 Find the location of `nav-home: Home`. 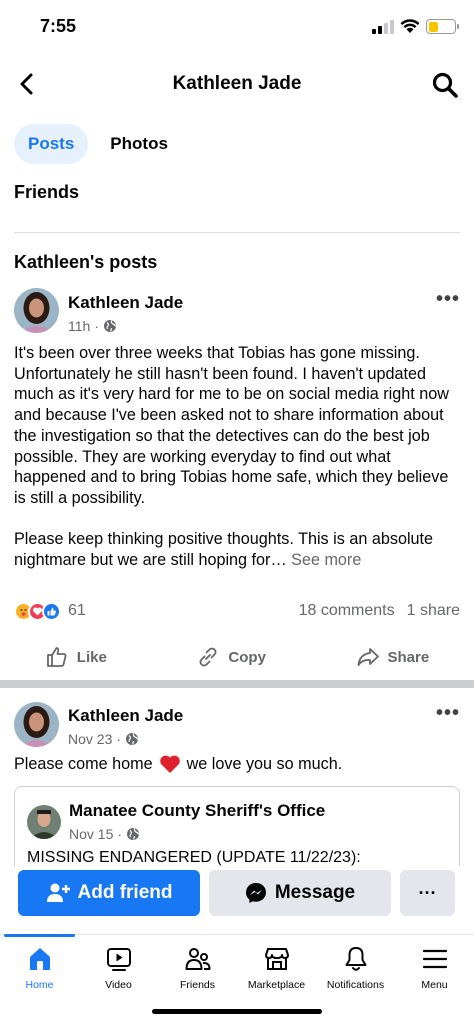

nav-home: Home is located at coordinates (39, 966).